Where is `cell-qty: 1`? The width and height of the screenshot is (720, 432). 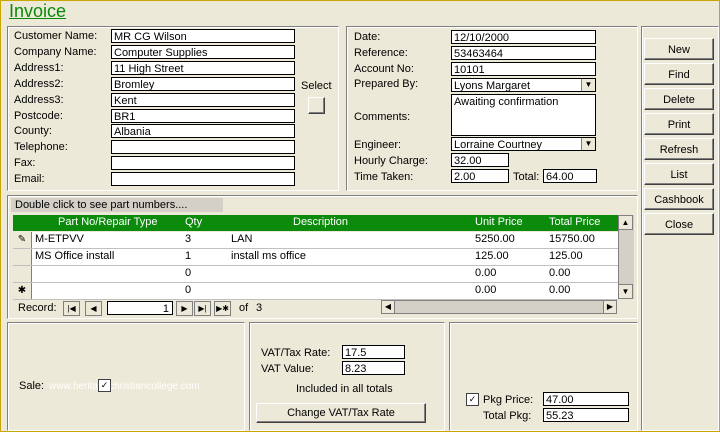
cell-qty: 1 is located at coordinates (188, 256).